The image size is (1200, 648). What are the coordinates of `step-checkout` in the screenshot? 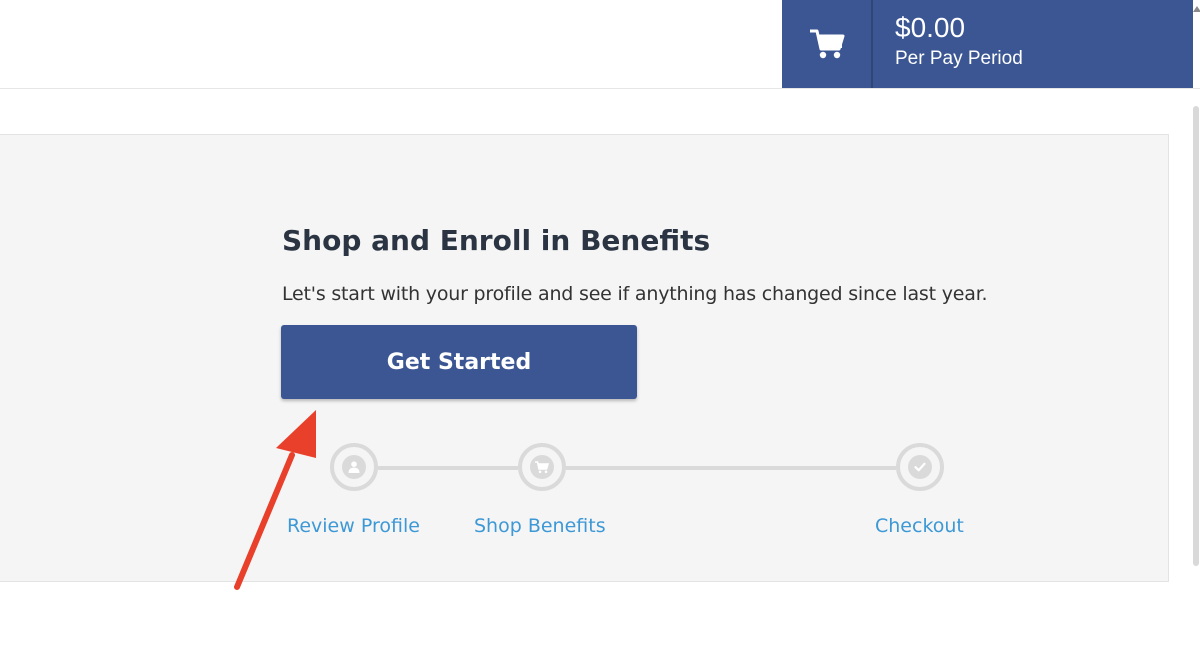 It's located at (920, 467).